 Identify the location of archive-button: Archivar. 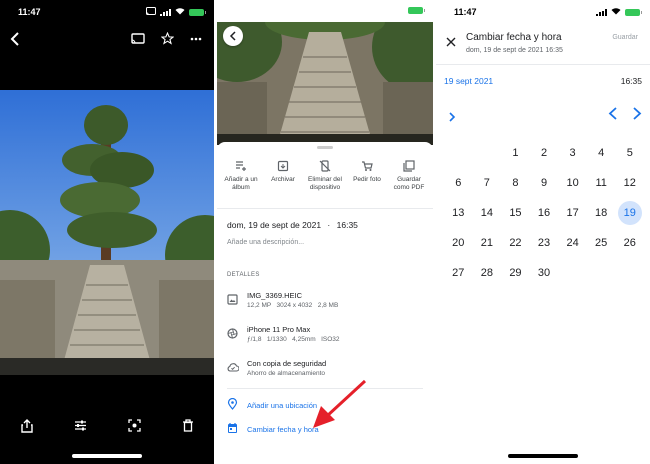
(283, 176).